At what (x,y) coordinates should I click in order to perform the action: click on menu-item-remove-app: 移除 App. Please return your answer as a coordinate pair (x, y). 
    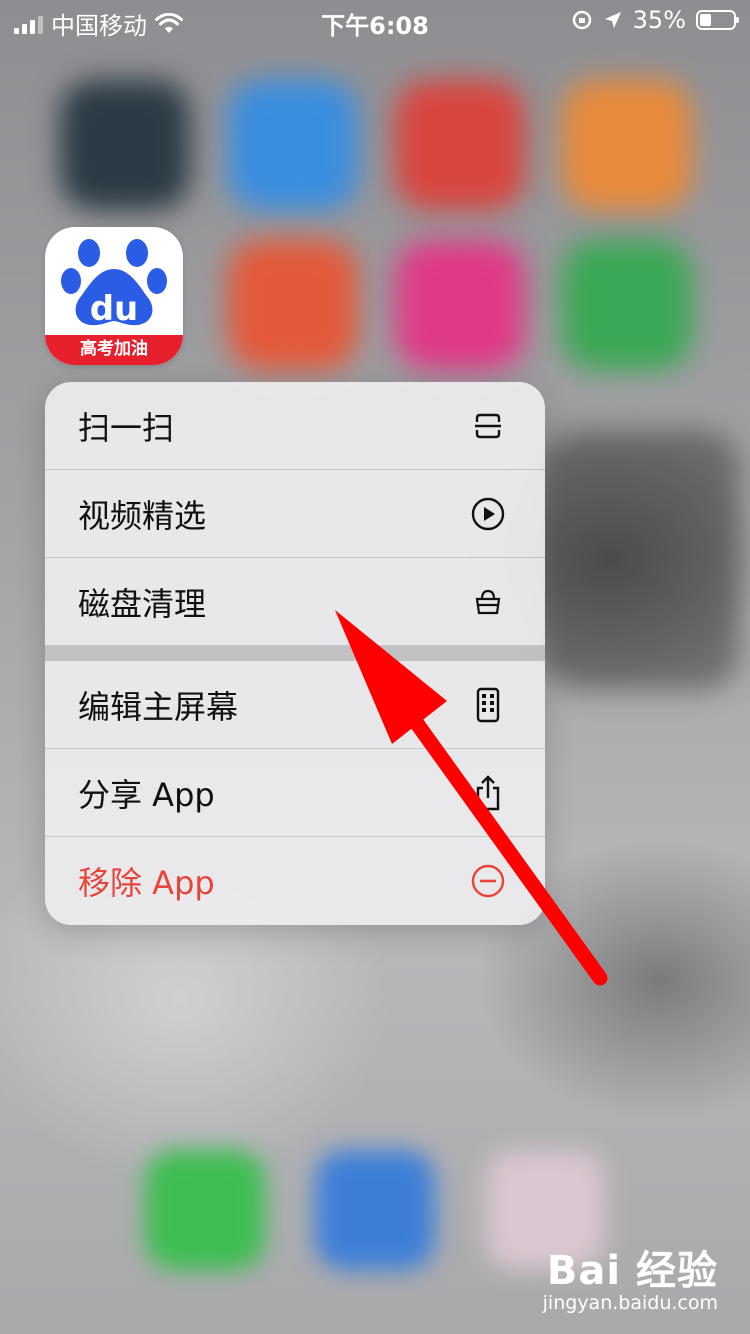
    Looking at the image, I should click on (295, 881).